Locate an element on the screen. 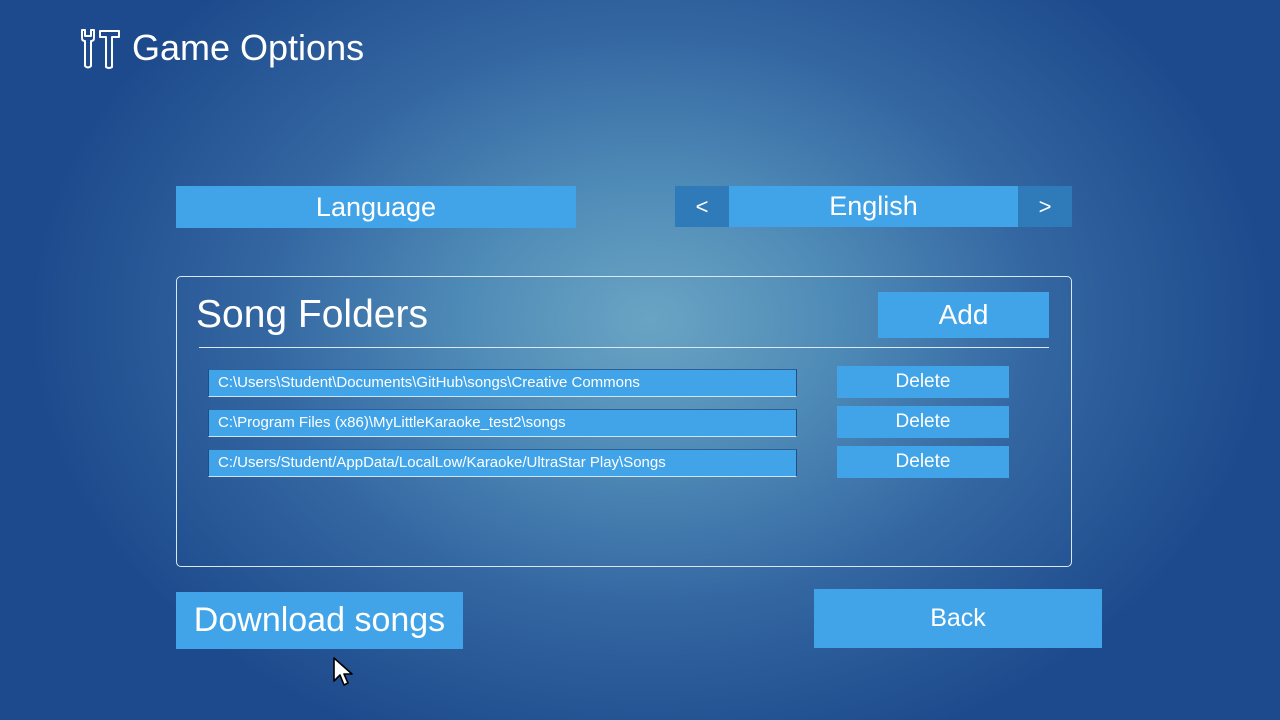 Image resolution: width=1280 pixels, height=720 pixels. download-songs-button: Download songs is located at coordinates (319, 620).